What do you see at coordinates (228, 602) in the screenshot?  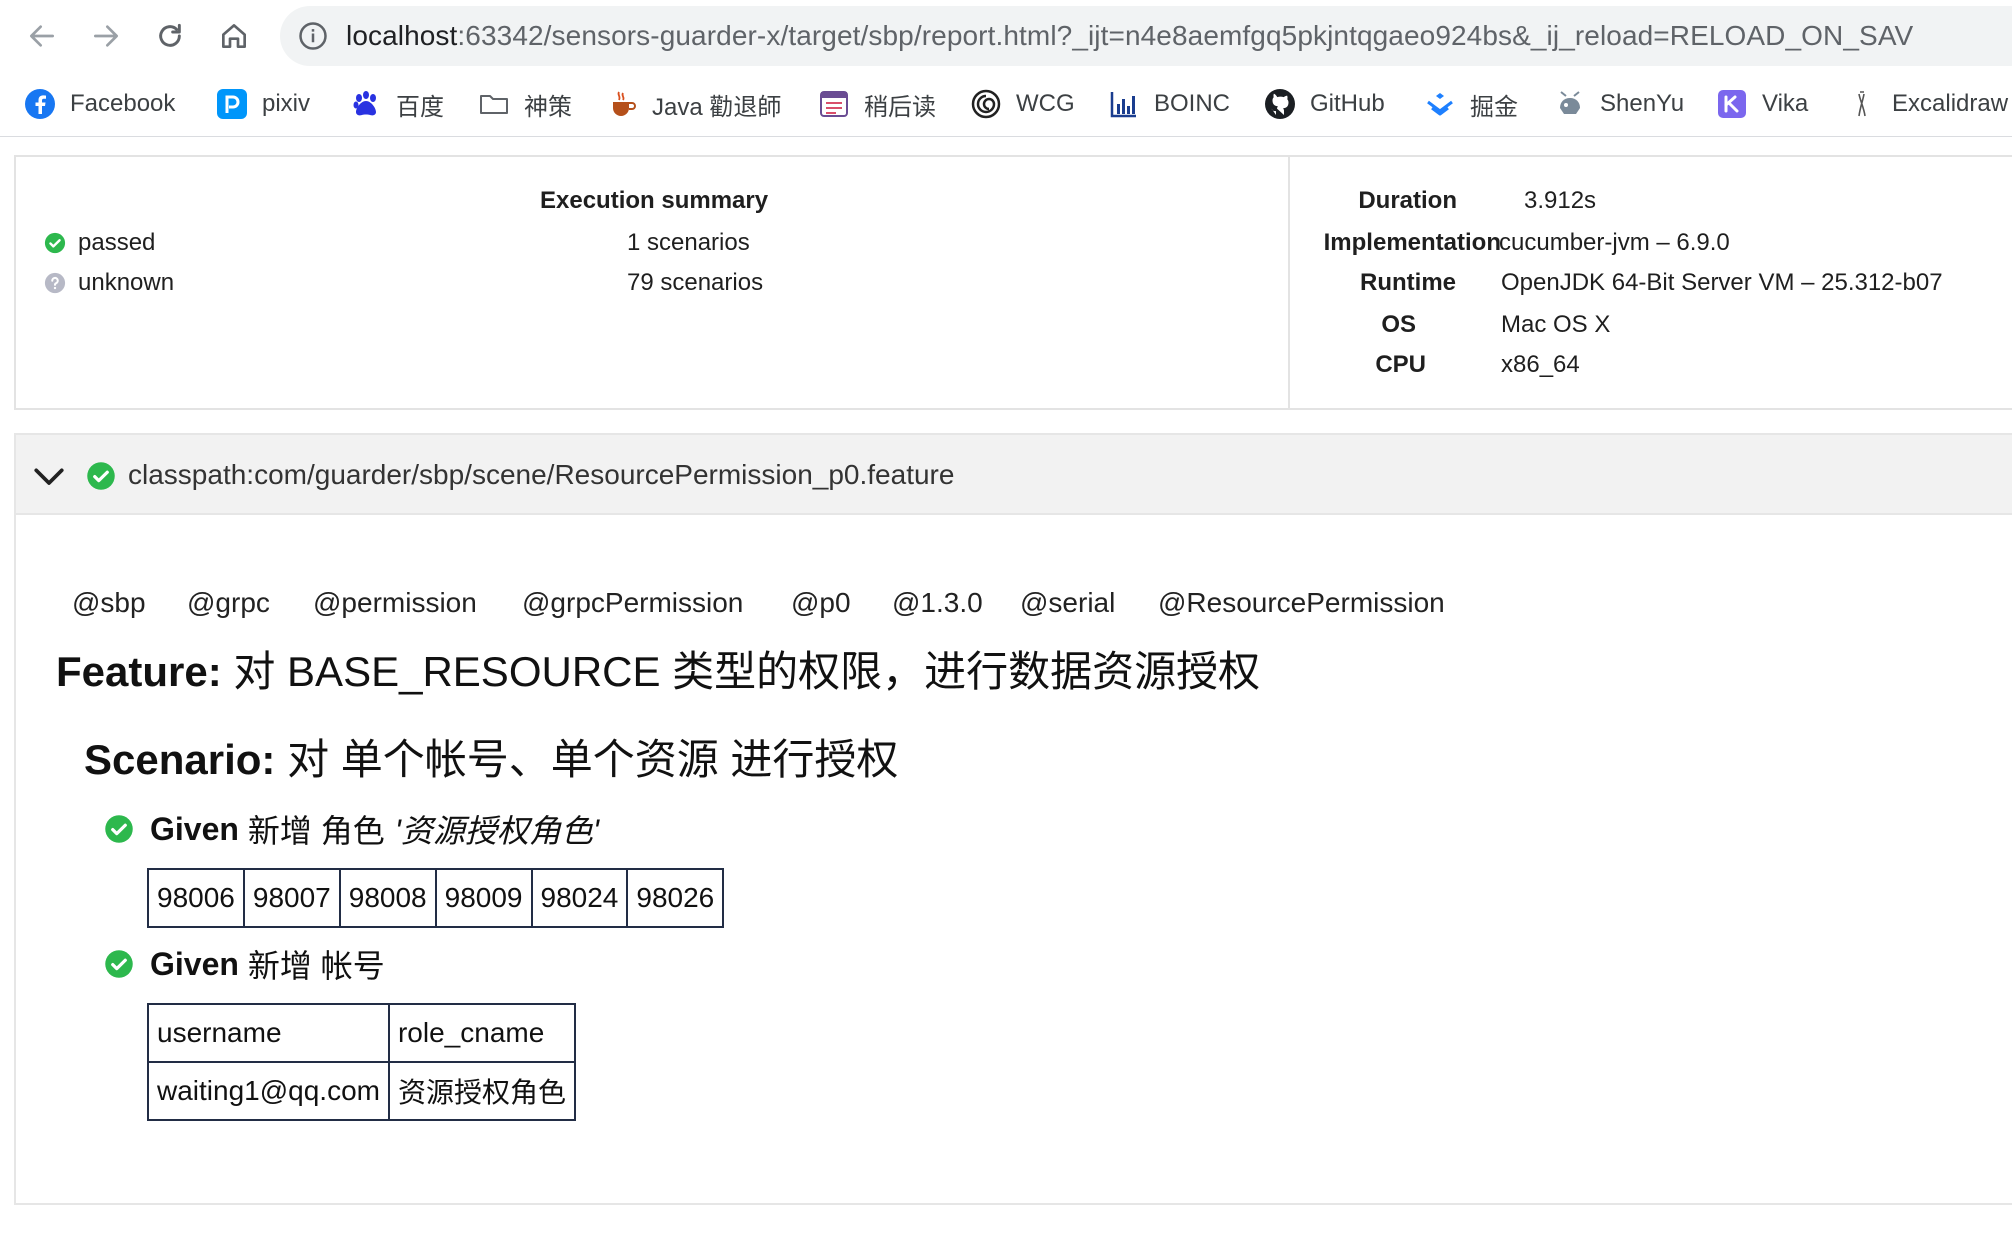 I see `feature-tag: @grpc` at bounding box center [228, 602].